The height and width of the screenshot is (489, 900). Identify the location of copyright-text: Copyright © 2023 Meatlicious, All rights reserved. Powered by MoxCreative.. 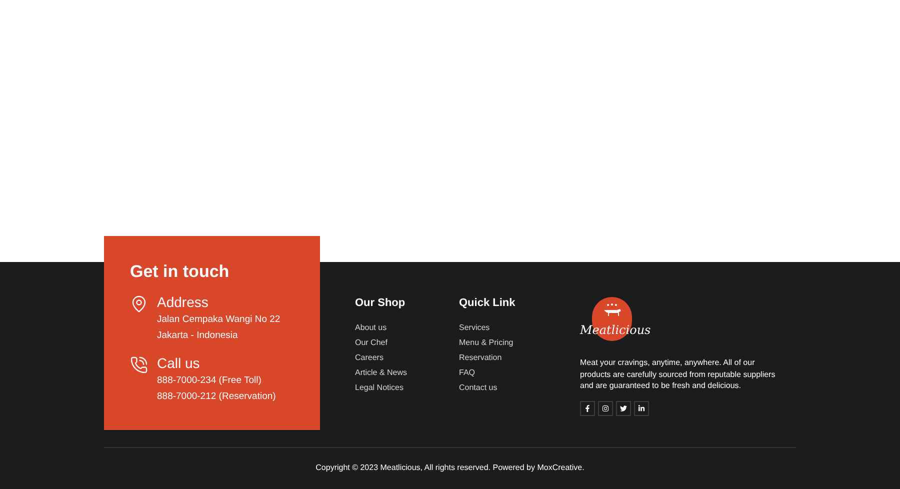
(450, 468).